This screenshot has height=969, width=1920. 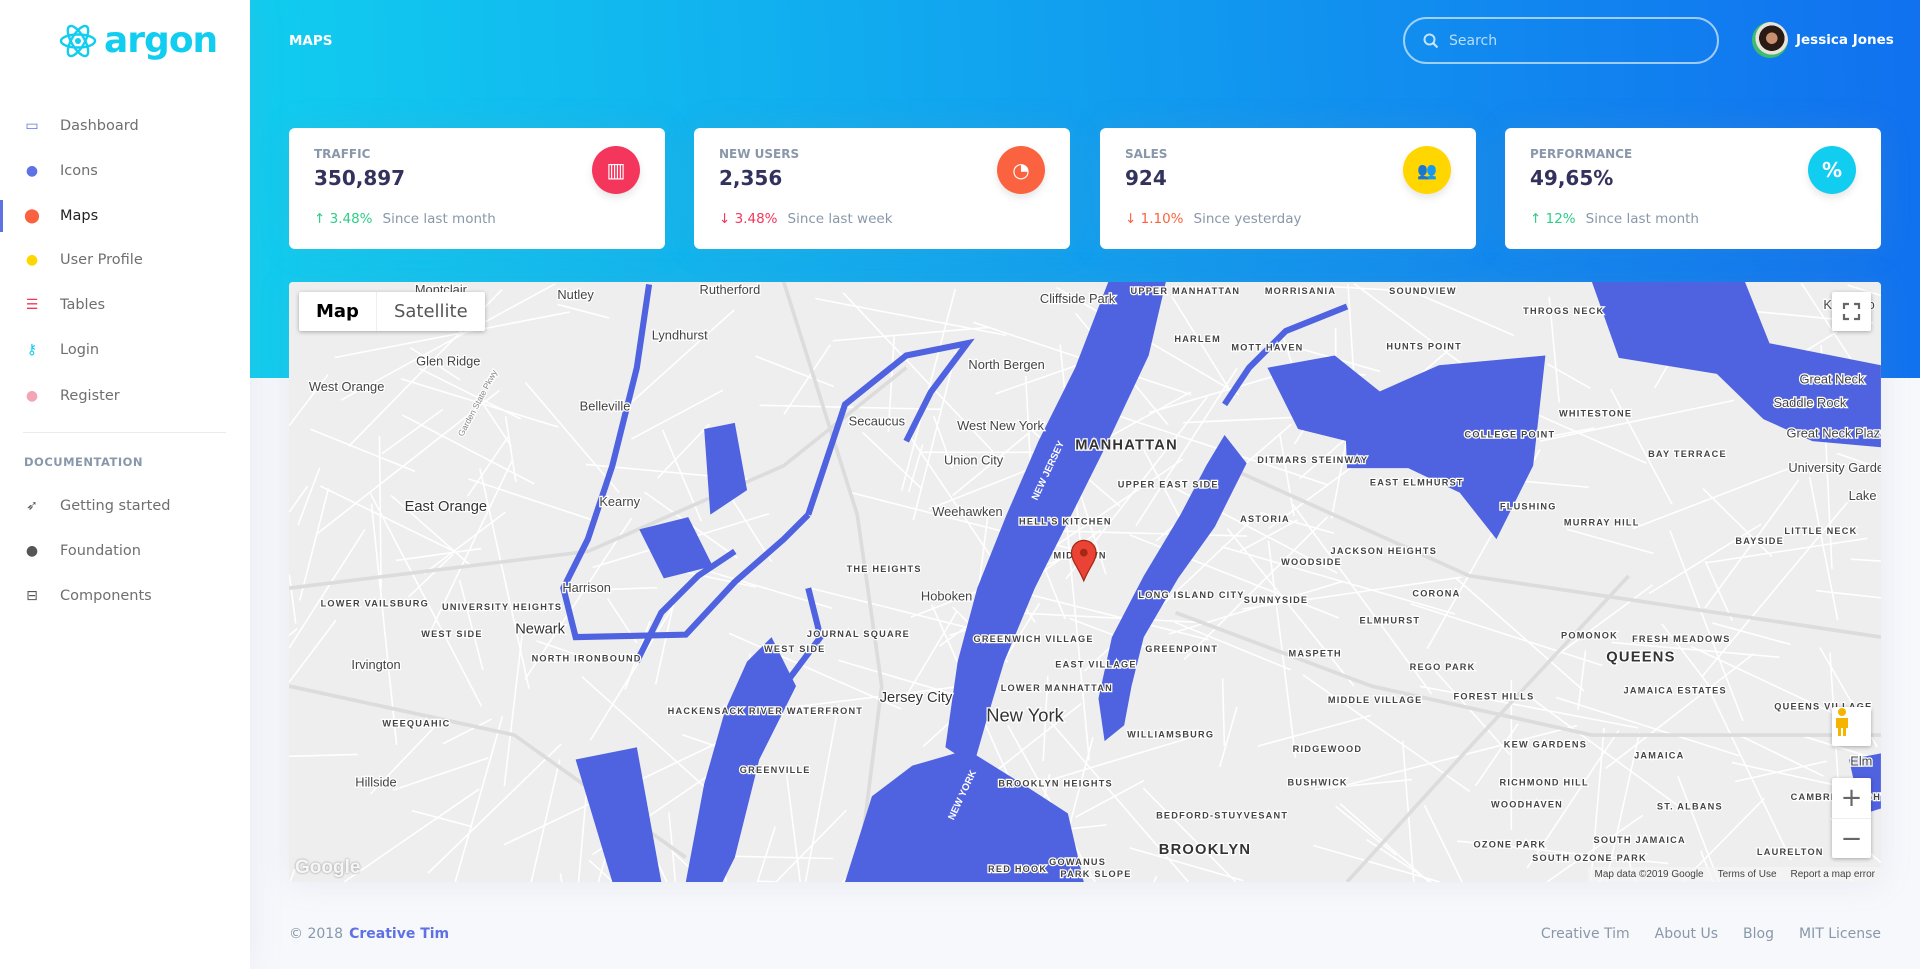 I want to click on map-type-satellite-button: Satellite, so click(x=431, y=311).